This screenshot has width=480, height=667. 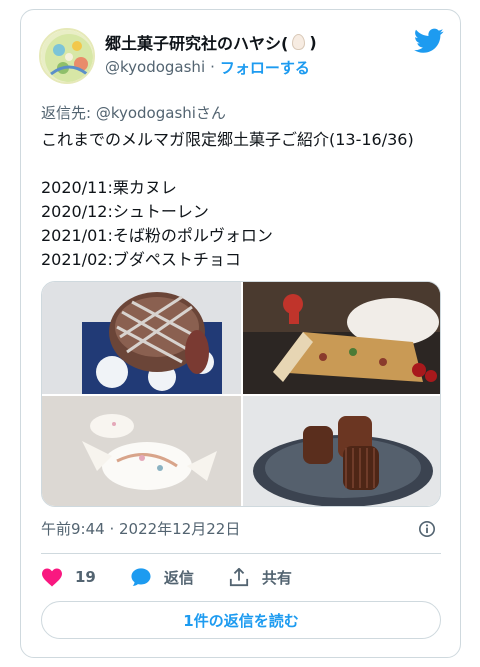 I want to click on share-icon, so click(x=238, y=577).